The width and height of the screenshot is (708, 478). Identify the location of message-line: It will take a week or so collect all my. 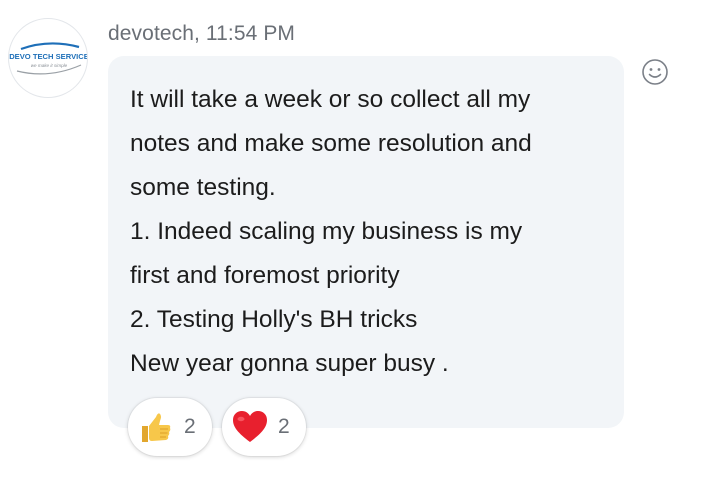
(330, 99).